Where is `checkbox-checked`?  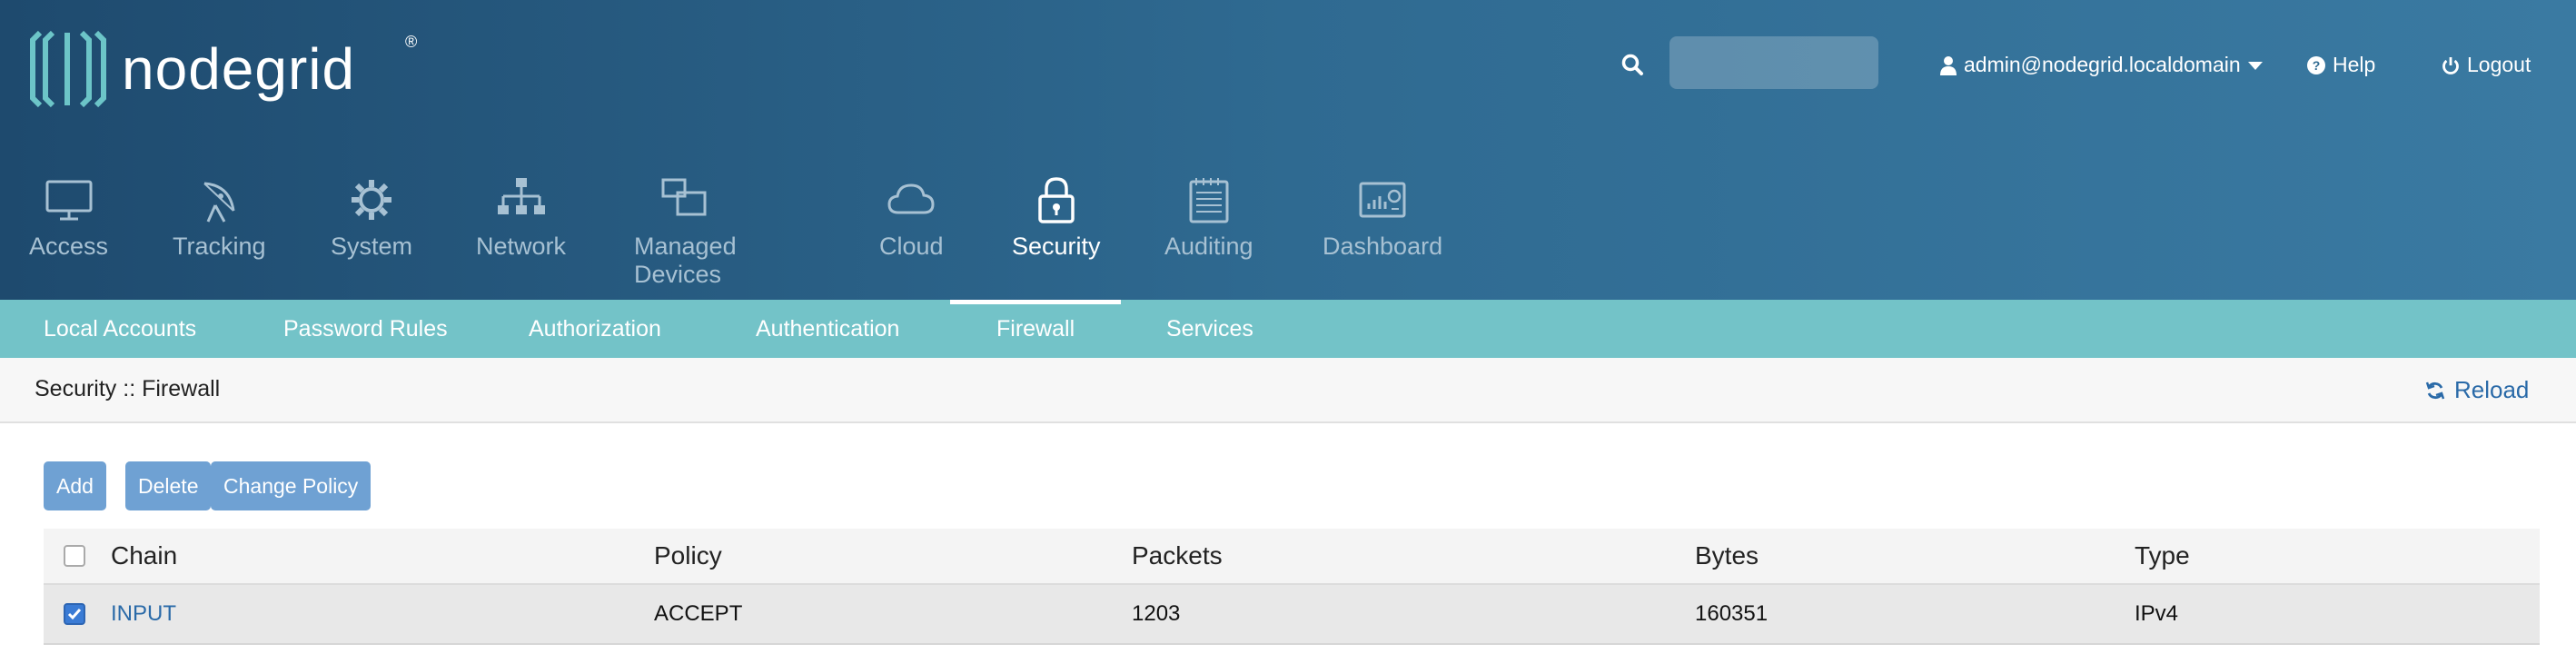
checkbox-checked is located at coordinates (74, 614).